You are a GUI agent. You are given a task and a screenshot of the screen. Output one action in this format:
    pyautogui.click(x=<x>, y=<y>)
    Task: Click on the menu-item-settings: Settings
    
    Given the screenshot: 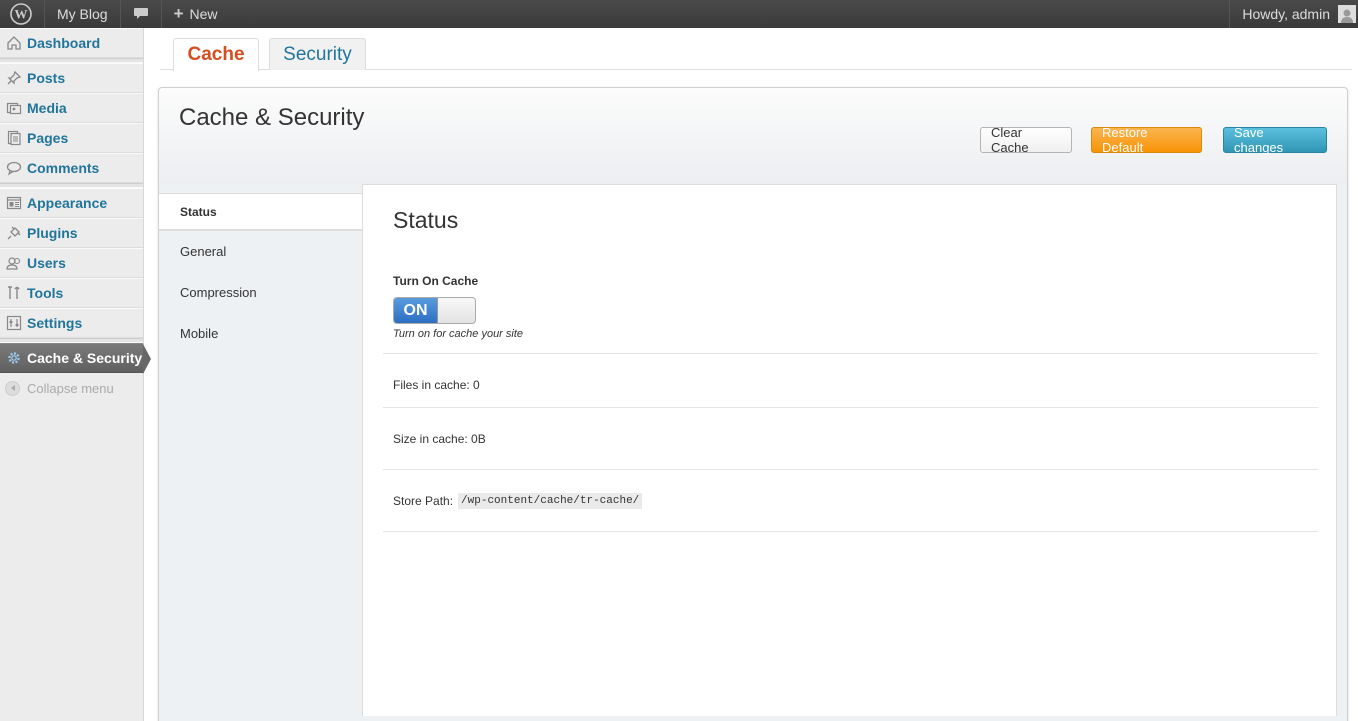 What is the action you would take?
    pyautogui.click(x=71, y=323)
    